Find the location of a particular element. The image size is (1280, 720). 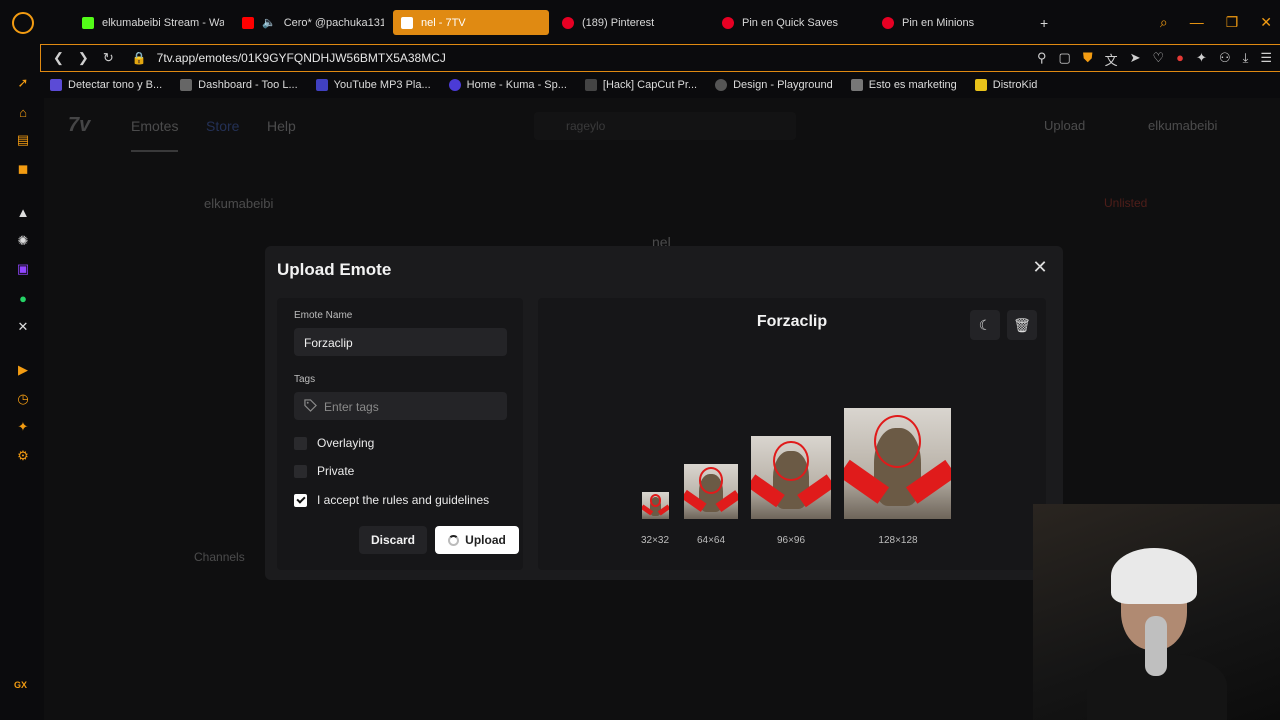

tab-pin-quick-saves: Pin en Quick Saves is located at coordinates (789, 22).